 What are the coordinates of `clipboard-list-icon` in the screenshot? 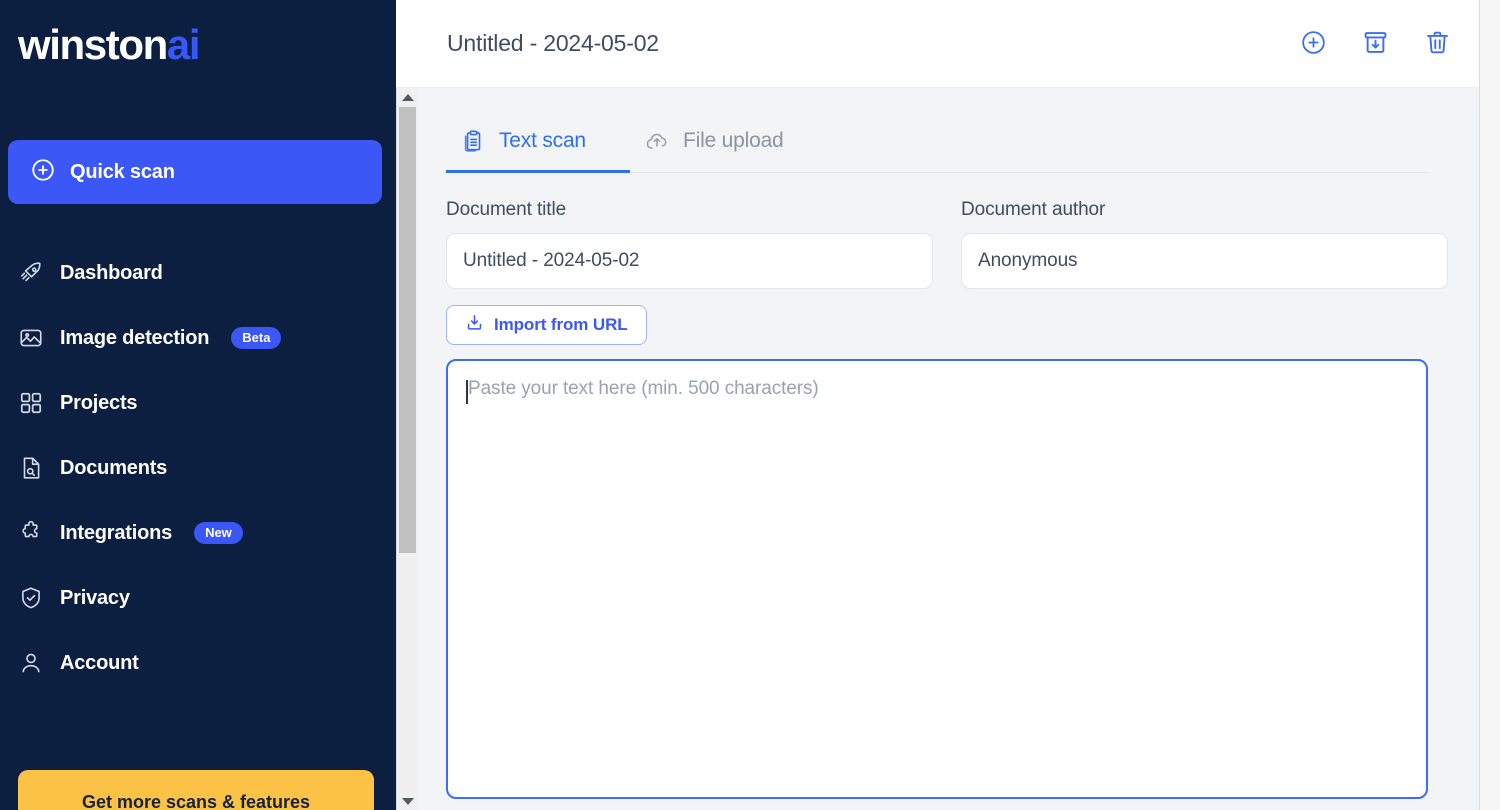 It's located at (473, 141).